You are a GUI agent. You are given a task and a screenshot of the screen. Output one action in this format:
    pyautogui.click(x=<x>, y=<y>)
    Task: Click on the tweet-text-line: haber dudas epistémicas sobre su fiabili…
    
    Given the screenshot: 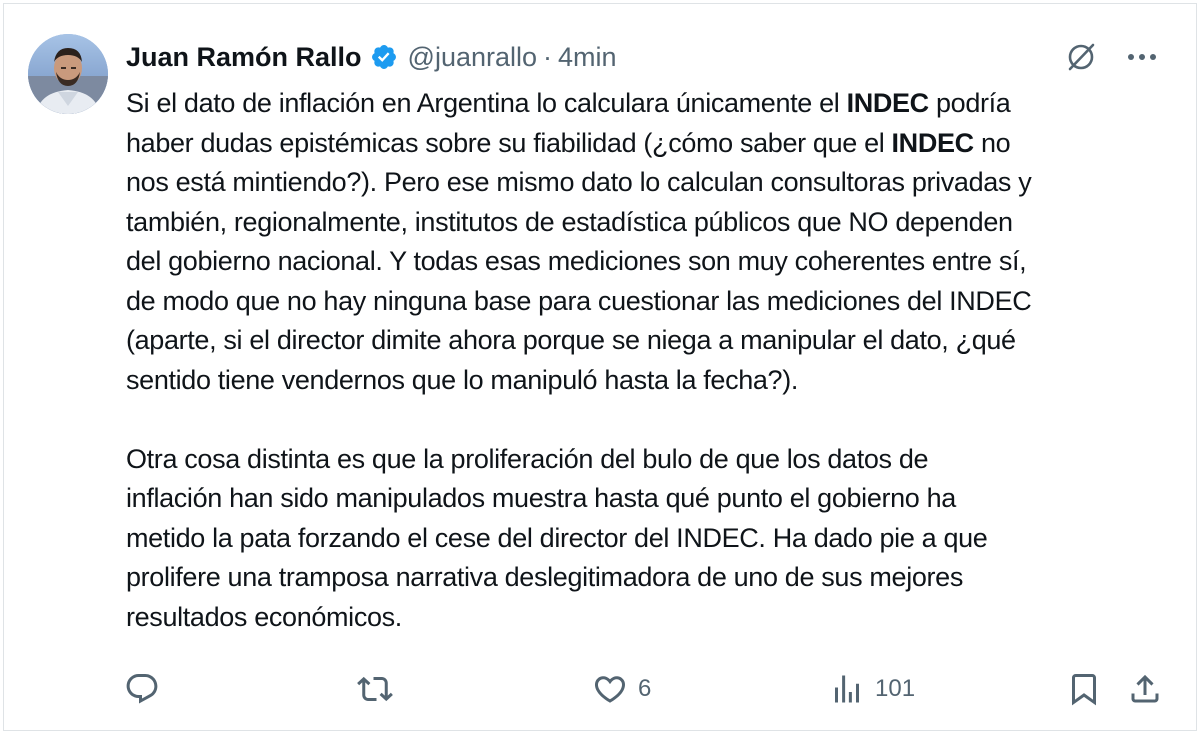 What is the action you would take?
    pyautogui.click(x=646, y=144)
    